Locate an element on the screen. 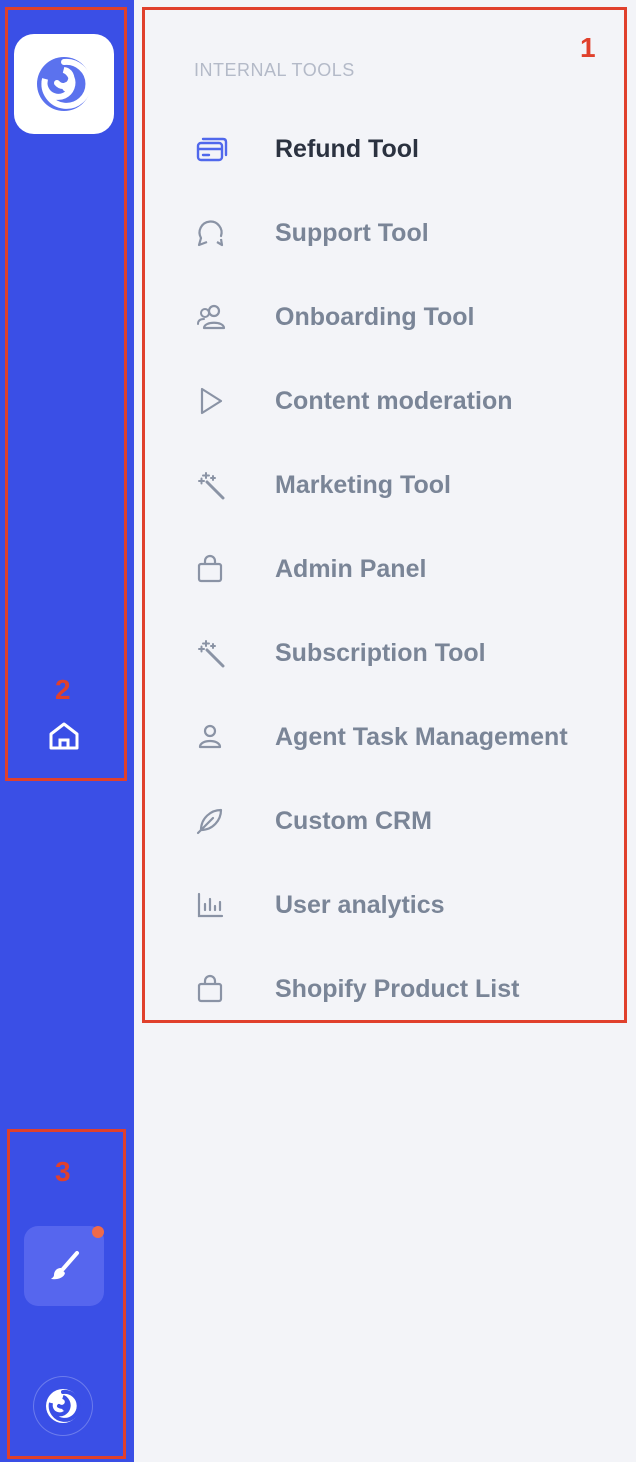  annotation-label-2: 2 is located at coordinates (63, 689).